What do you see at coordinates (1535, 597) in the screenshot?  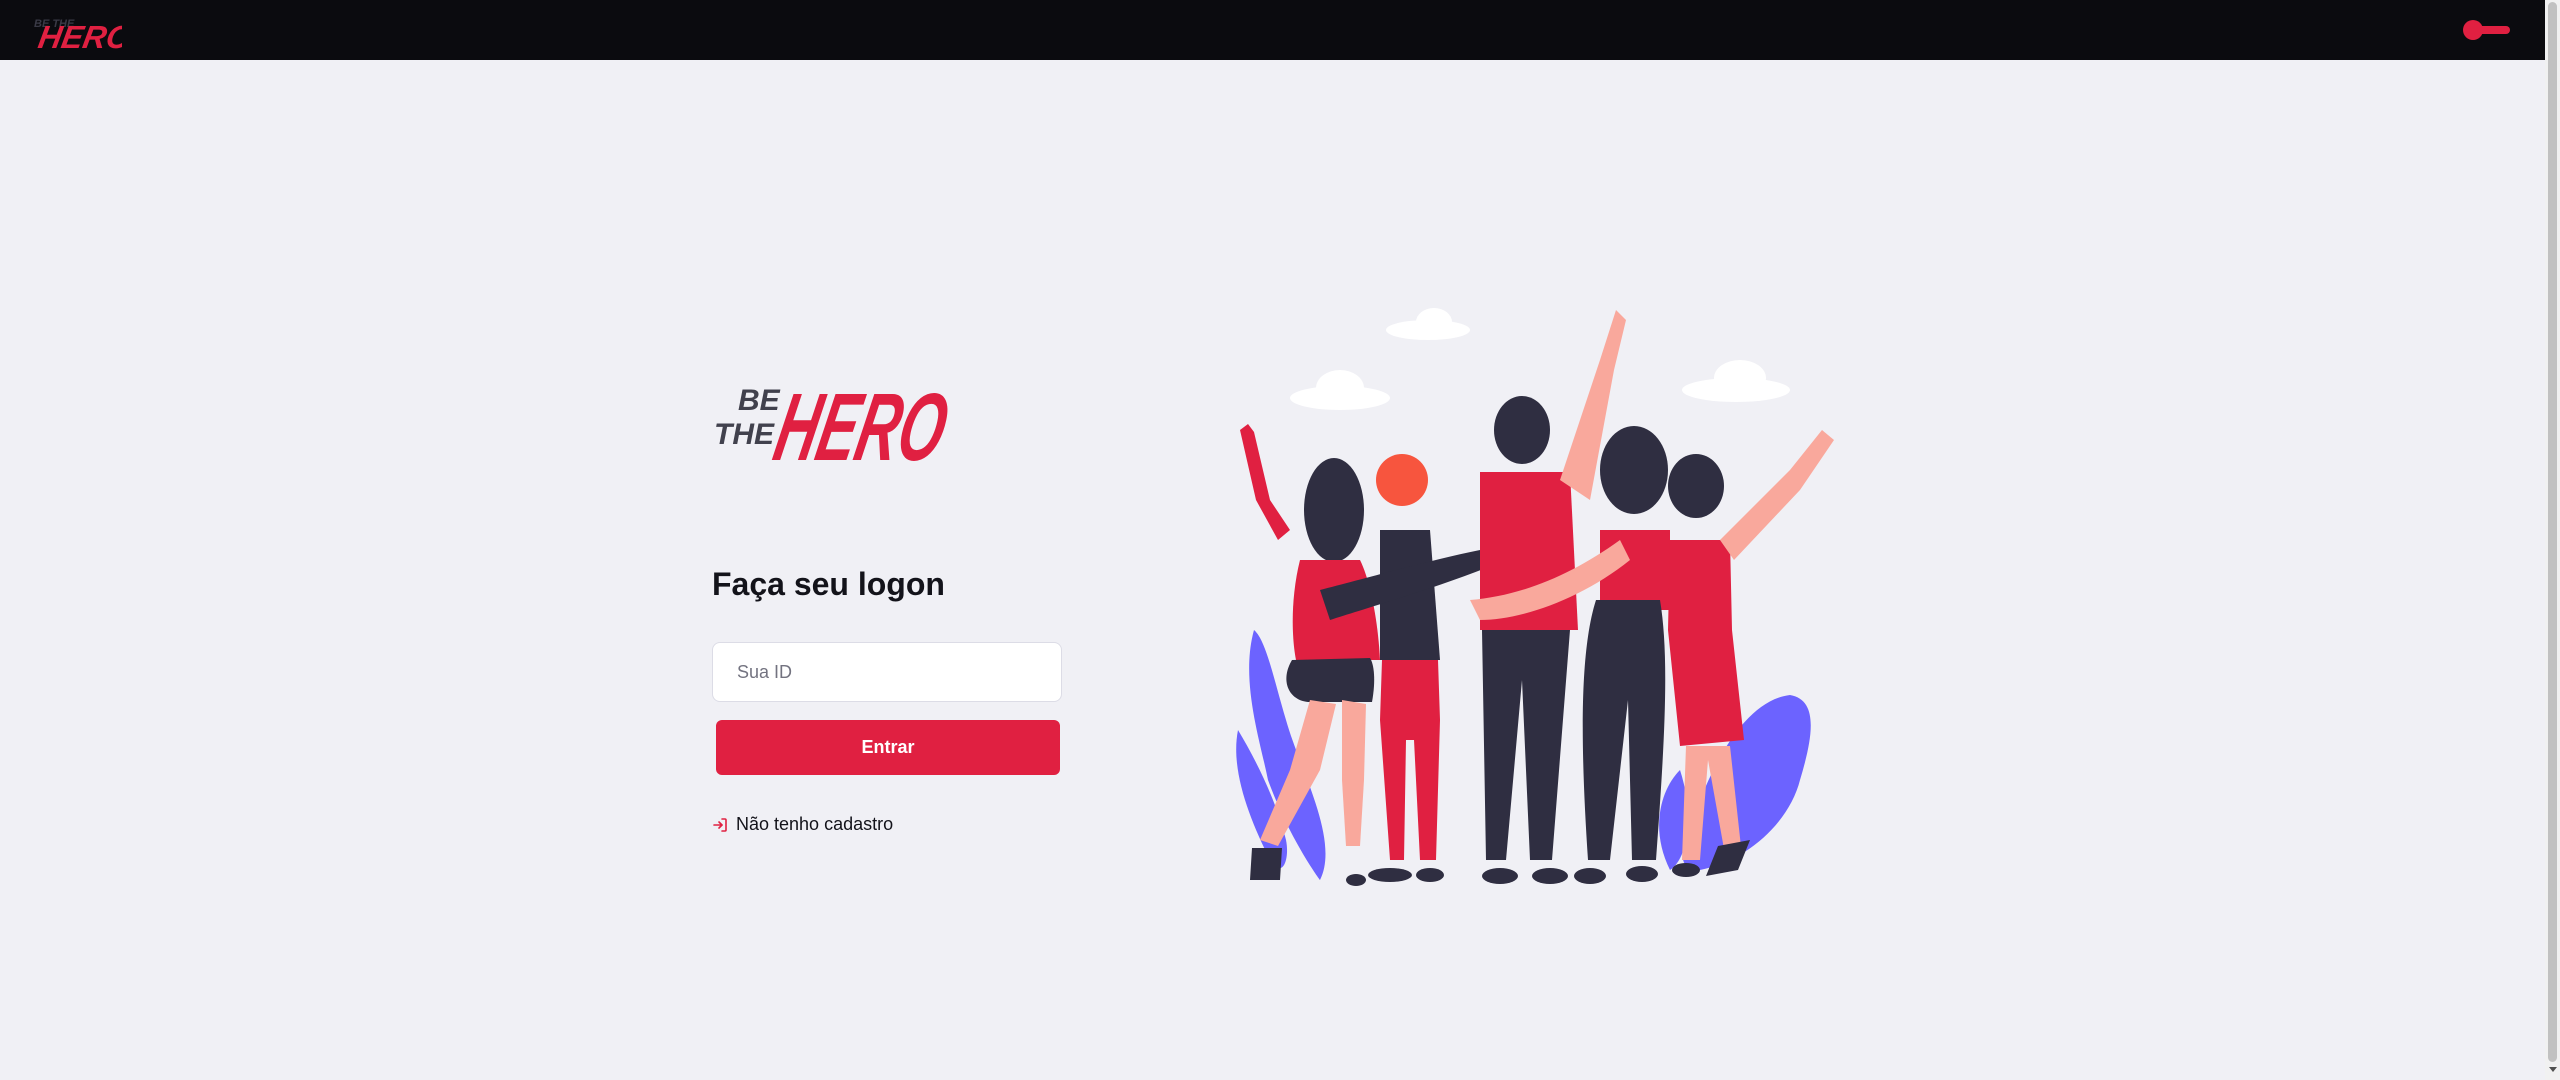 I see `heroes-group-illustration` at bounding box center [1535, 597].